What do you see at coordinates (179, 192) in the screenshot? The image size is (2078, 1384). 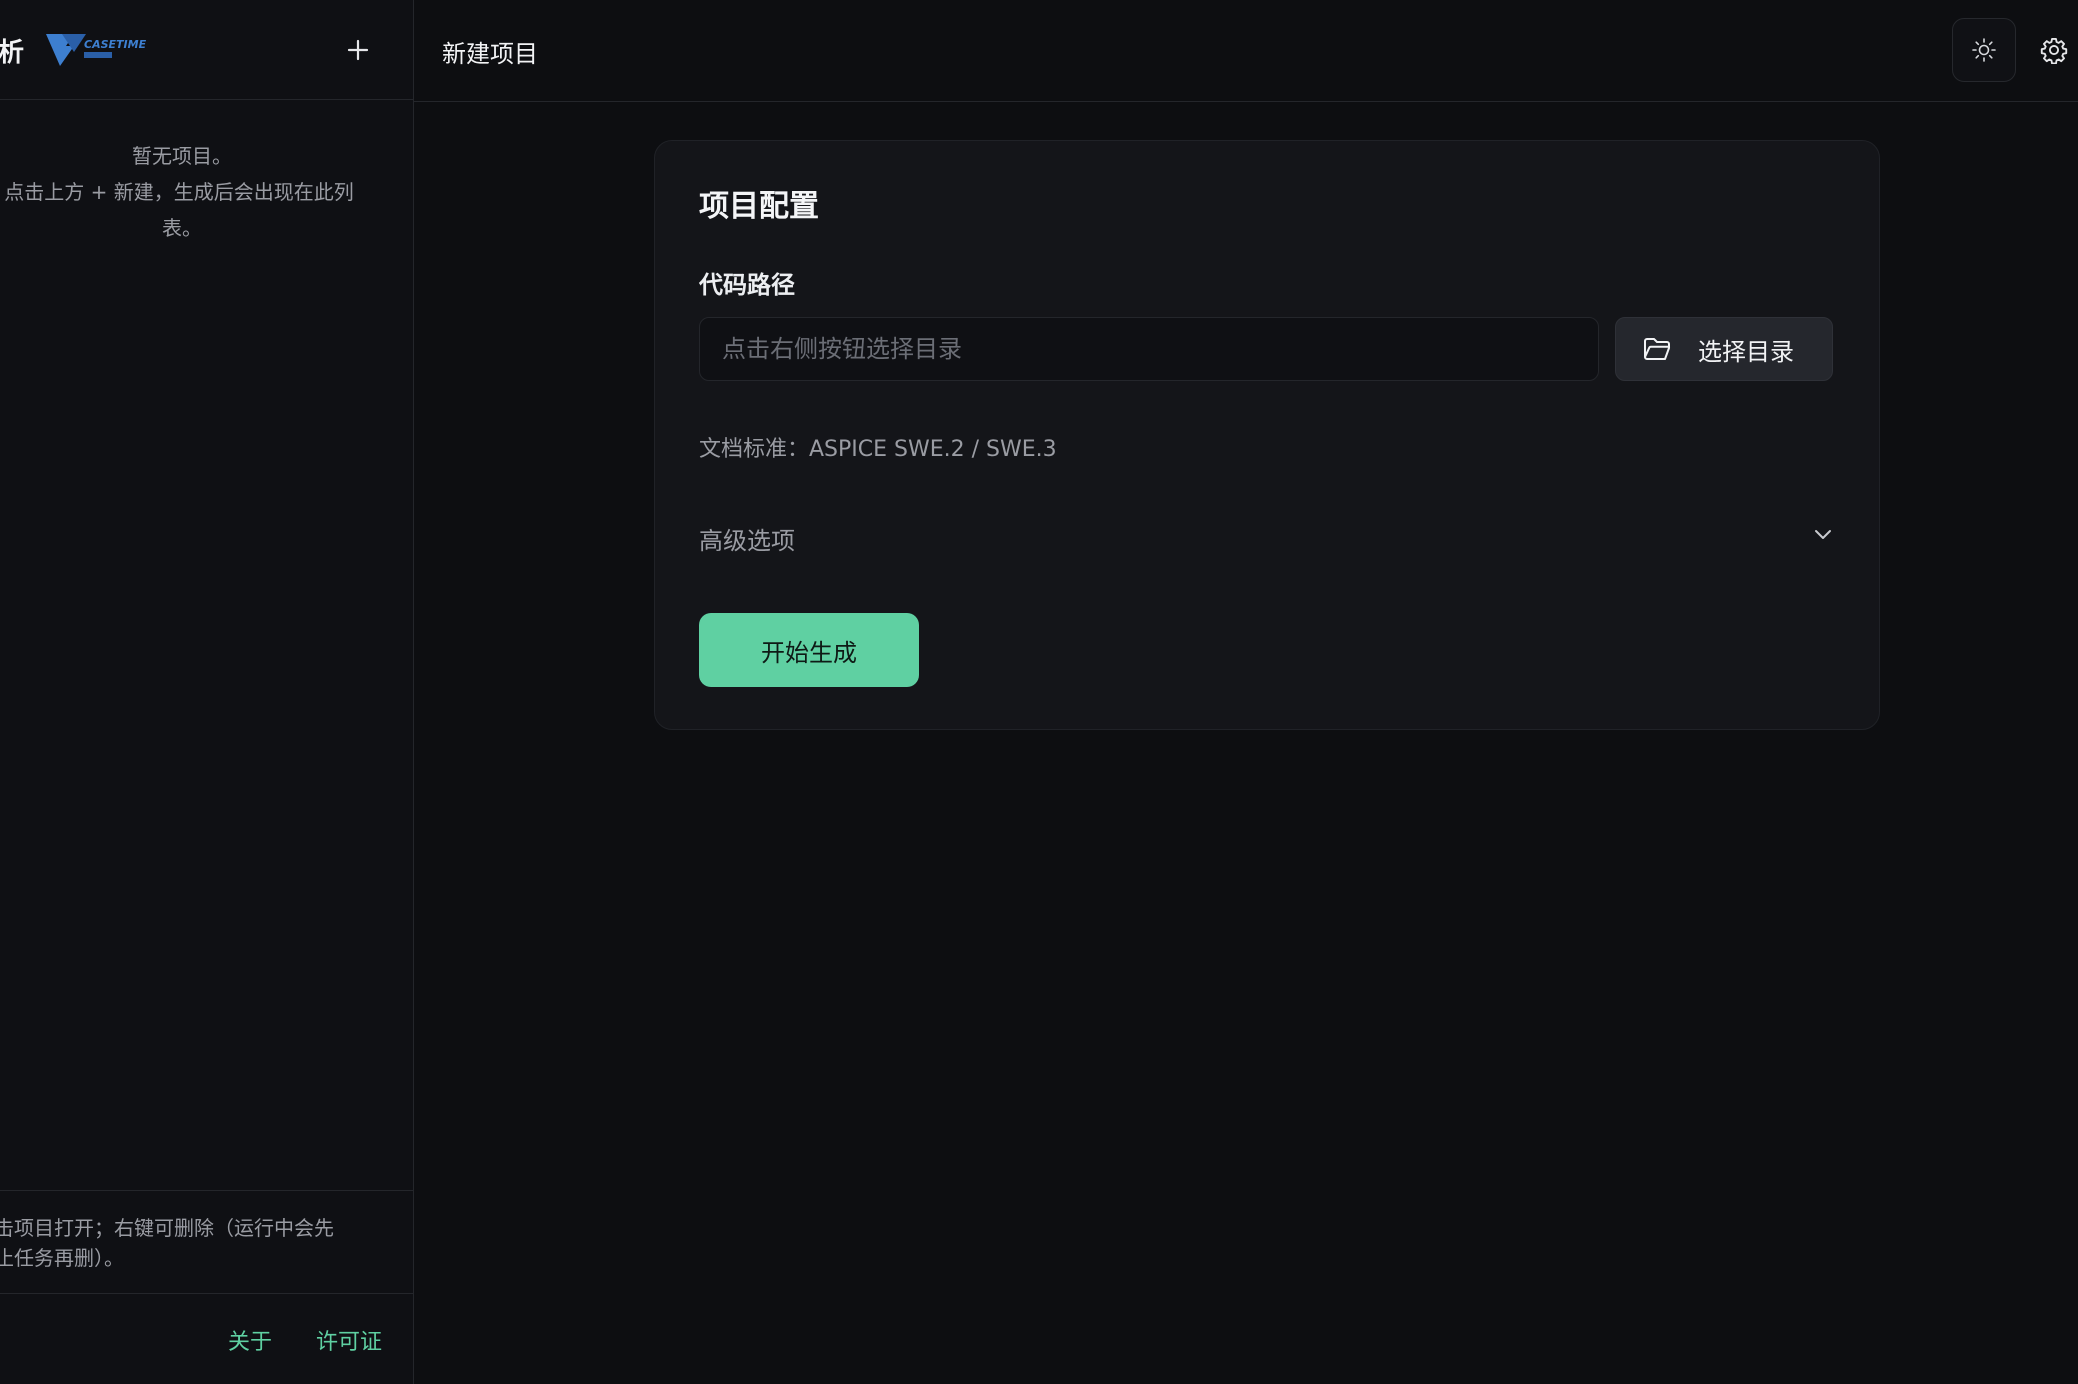 I see `empty-state-line: 点击上方 + 新建，生成后会出现在此列` at bounding box center [179, 192].